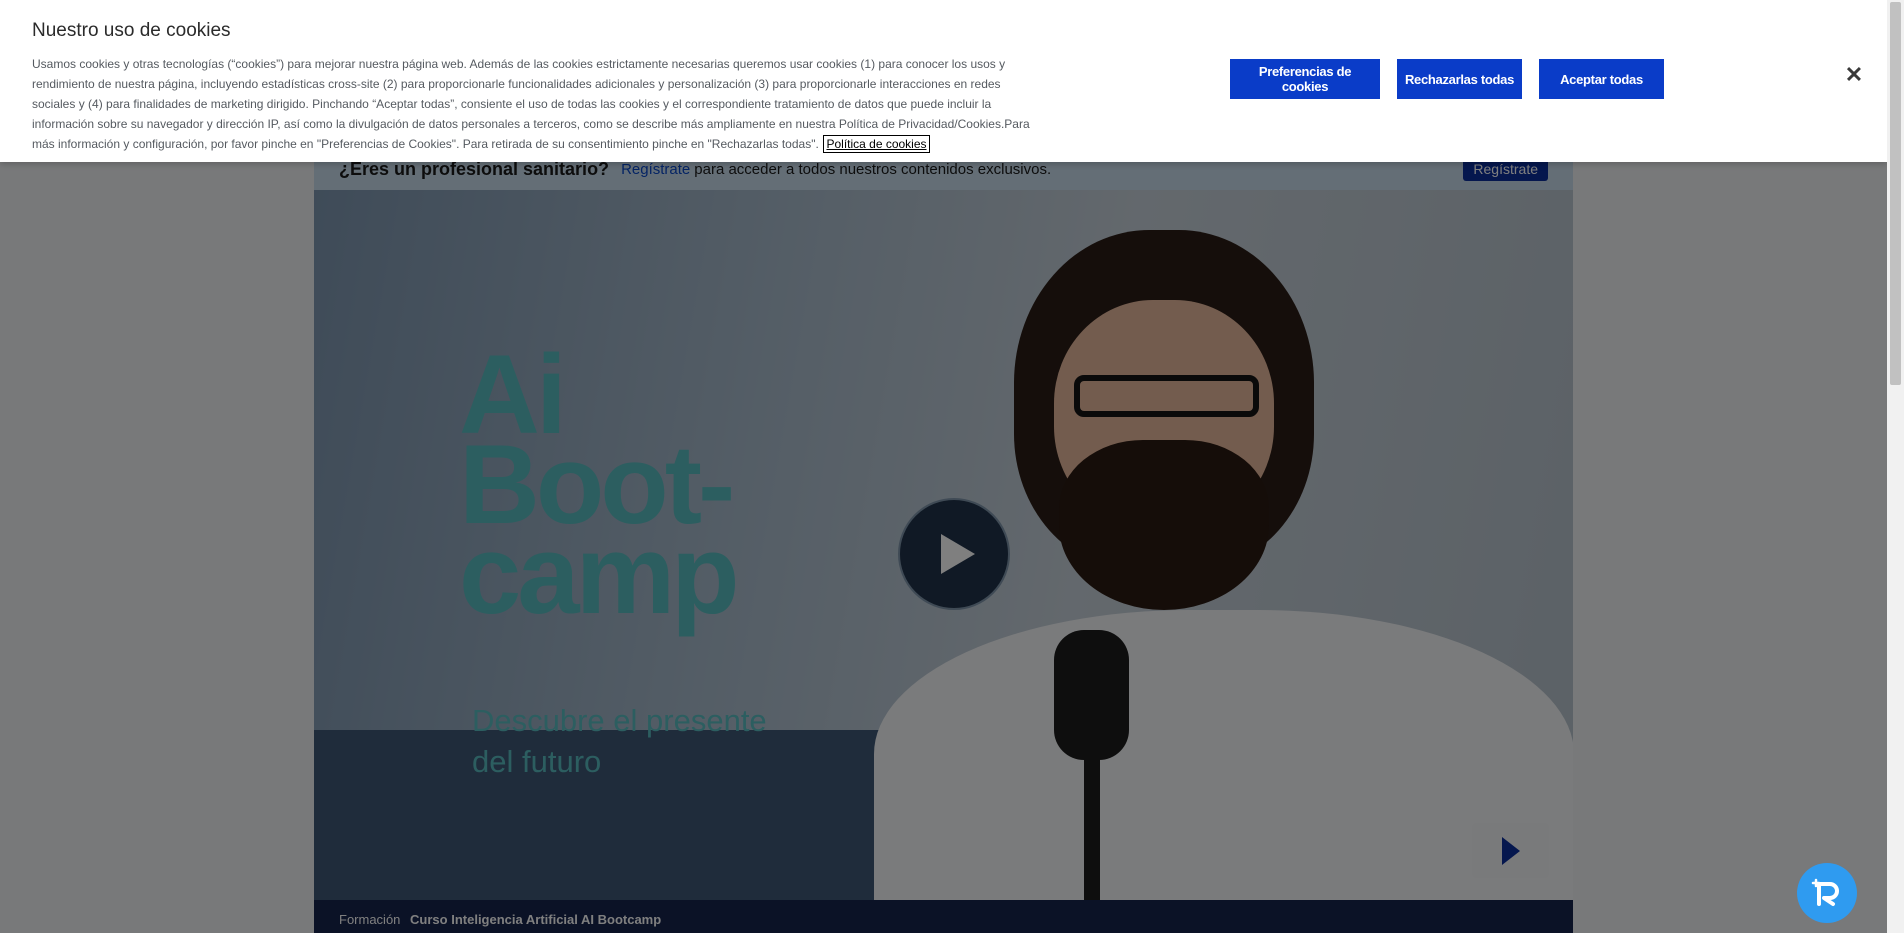 The height and width of the screenshot is (933, 1904). I want to click on scrollbar-thumb, so click(1895, 193).